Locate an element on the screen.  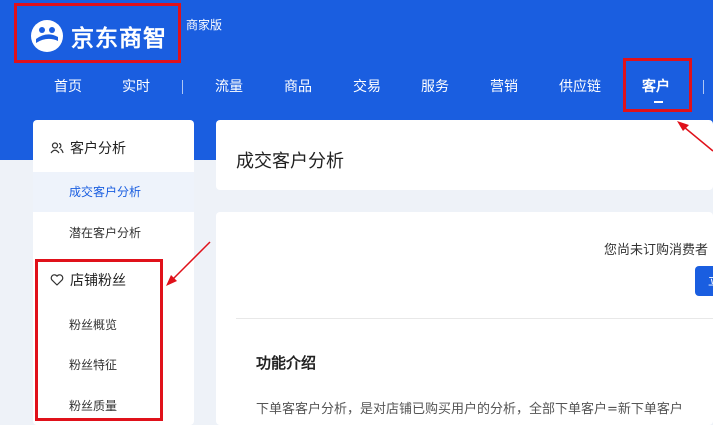
nav-item-products: 商品 is located at coordinates (298, 87).